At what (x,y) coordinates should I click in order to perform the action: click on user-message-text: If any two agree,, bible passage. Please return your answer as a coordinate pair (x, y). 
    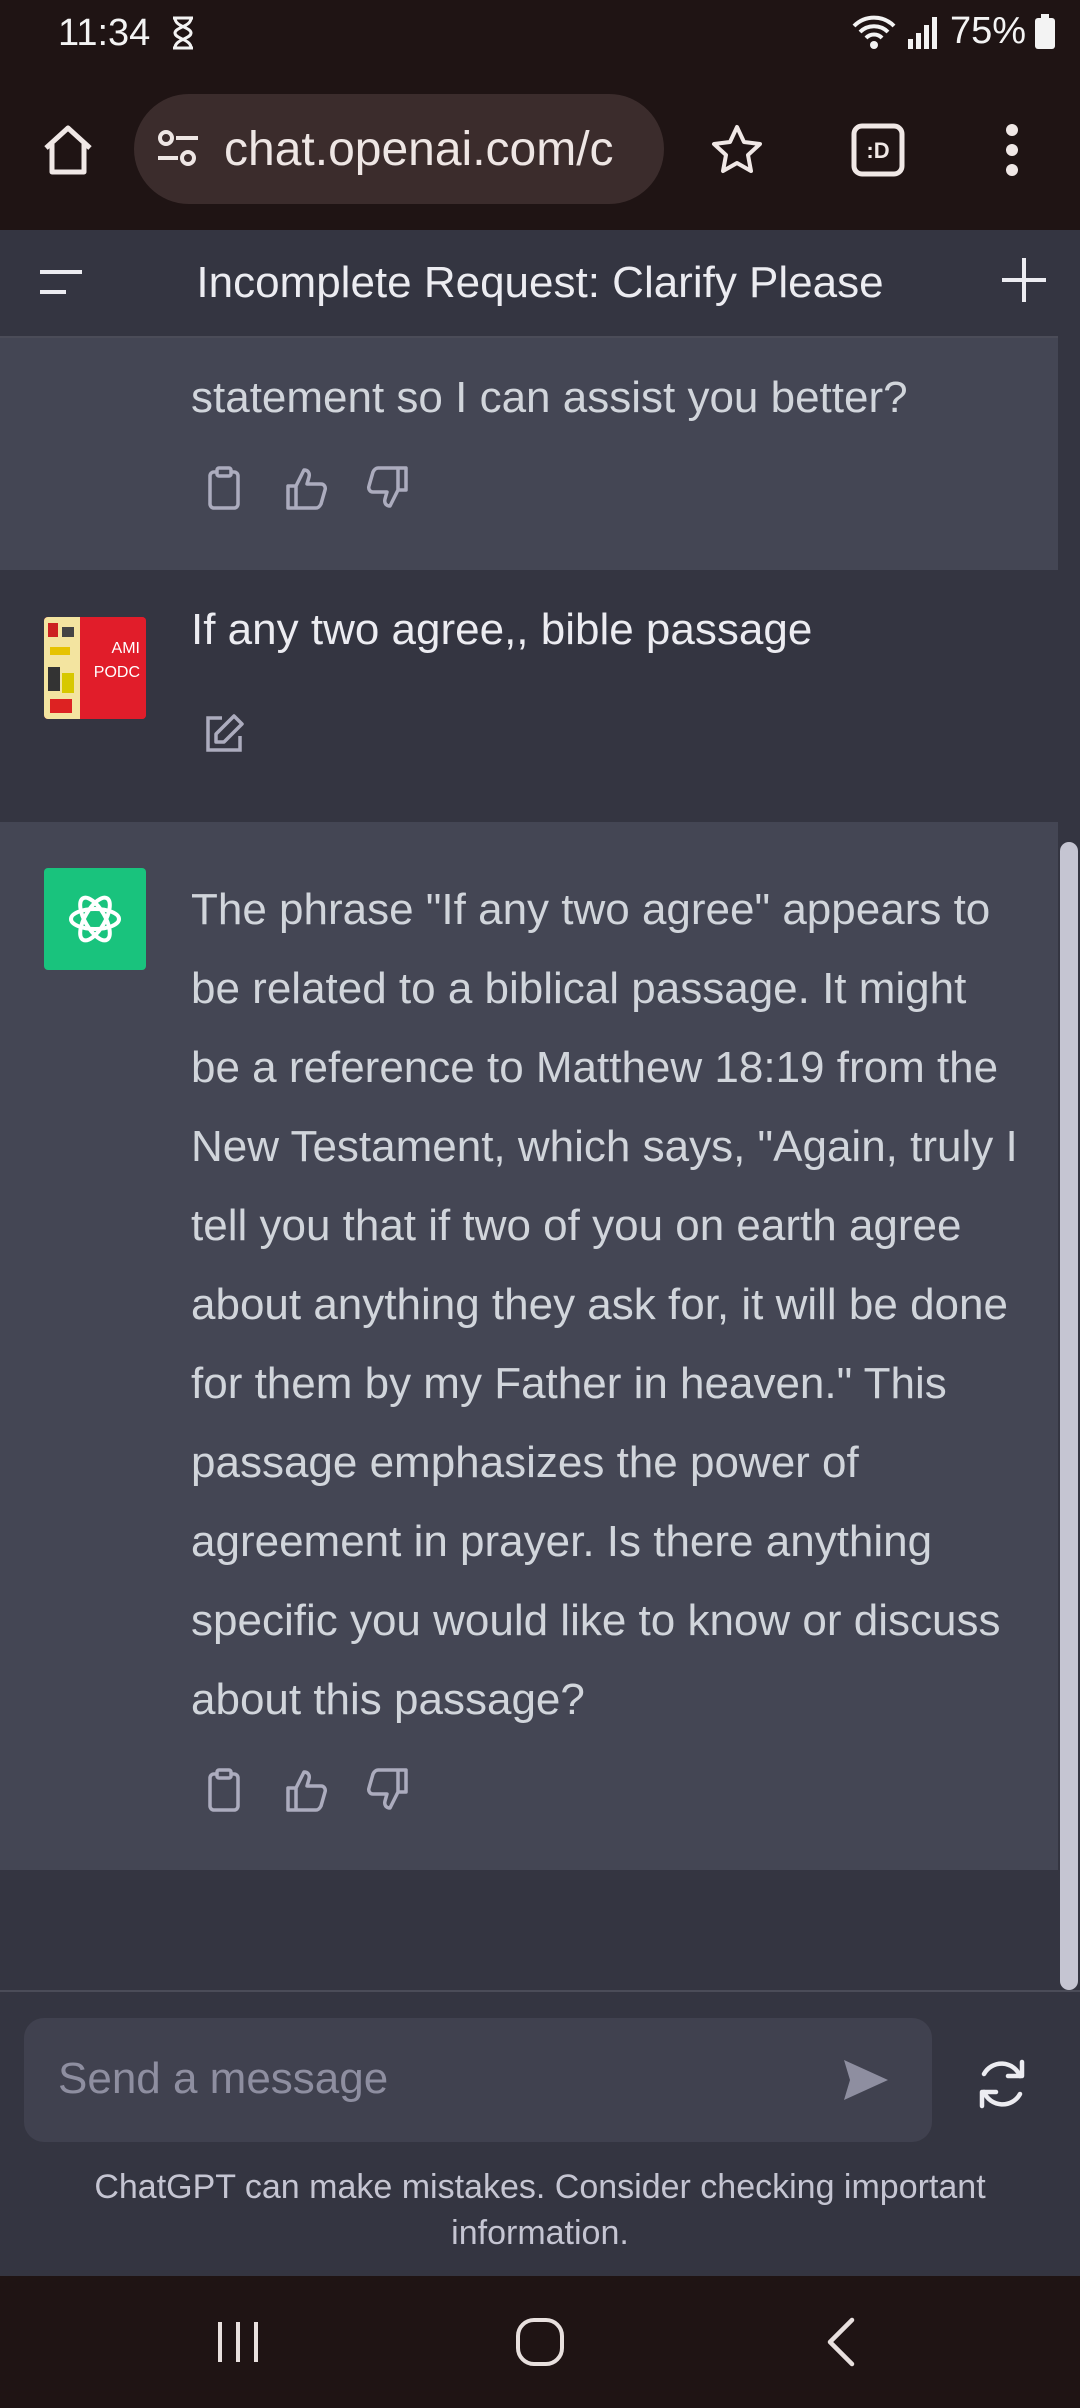
    Looking at the image, I should click on (502, 629).